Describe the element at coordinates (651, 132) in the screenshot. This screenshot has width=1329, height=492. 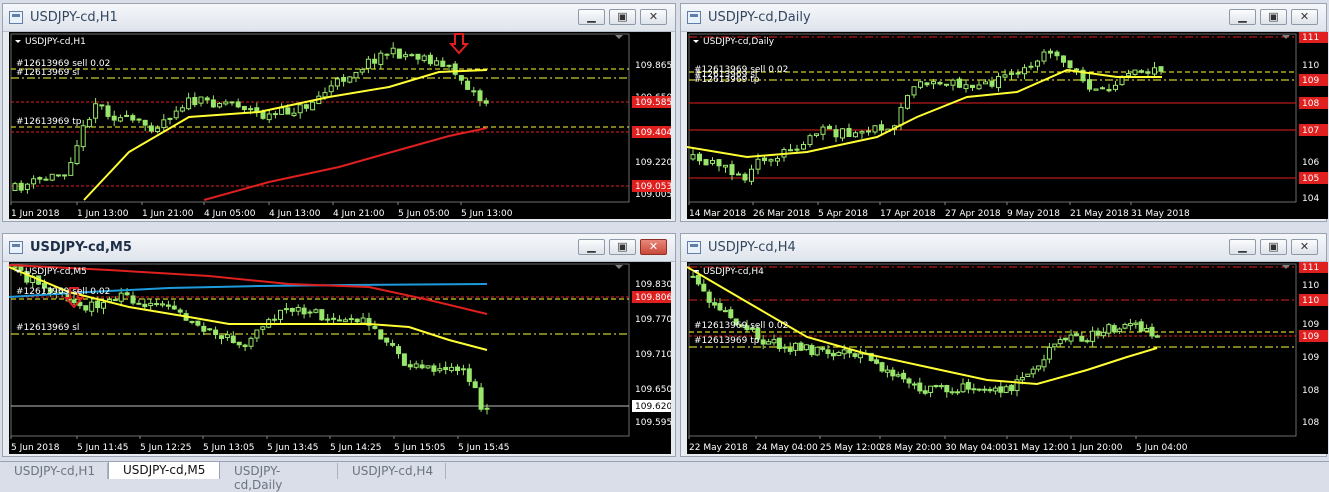
I see `price-tag: 109.404` at that location.